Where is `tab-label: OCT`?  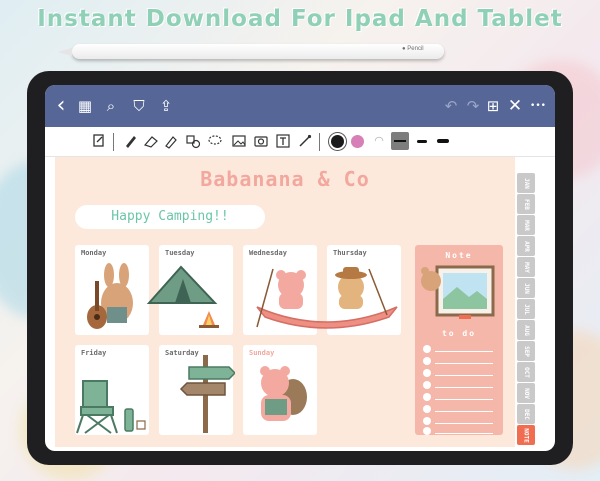
tab-label: OCT is located at coordinates (526, 372).